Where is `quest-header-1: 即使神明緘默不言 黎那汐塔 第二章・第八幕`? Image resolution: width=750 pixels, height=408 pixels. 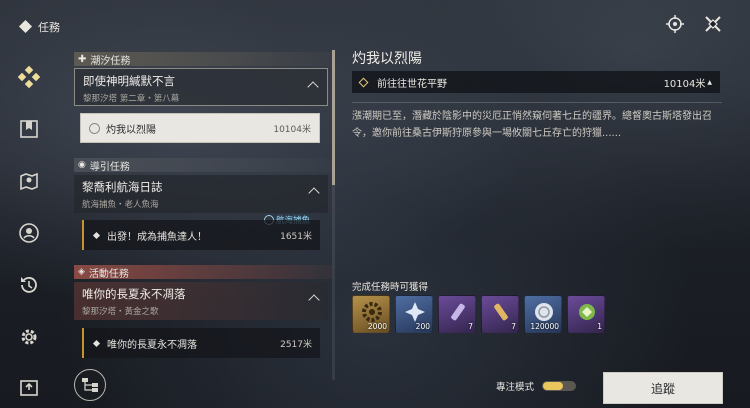
quest-header-1: 即使神明緘默不言 黎那汐塔 第二章・第八幕 is located at coordinates (201, 87).